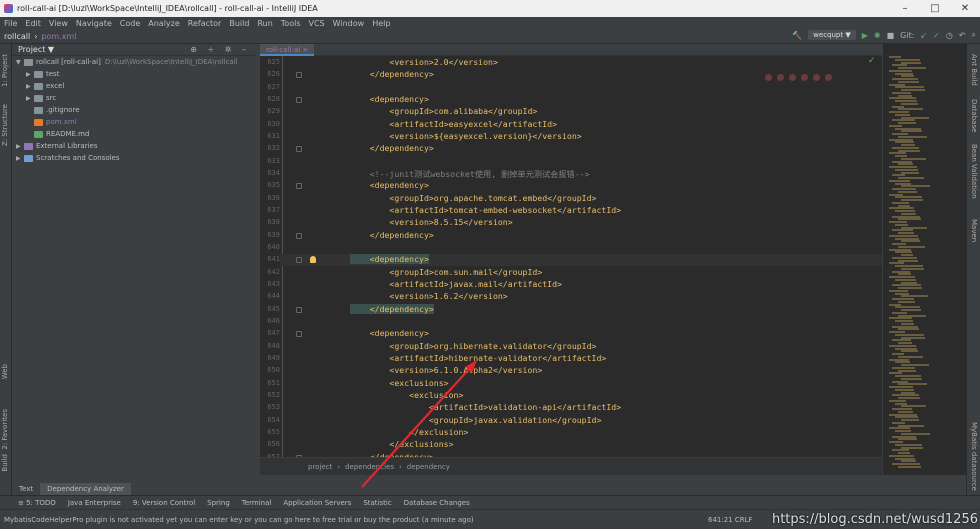 The image size is (980, 529). Describe the element at coordinates (974, 35) in the screenshot. I see `search-icon: ⌕` at that location.